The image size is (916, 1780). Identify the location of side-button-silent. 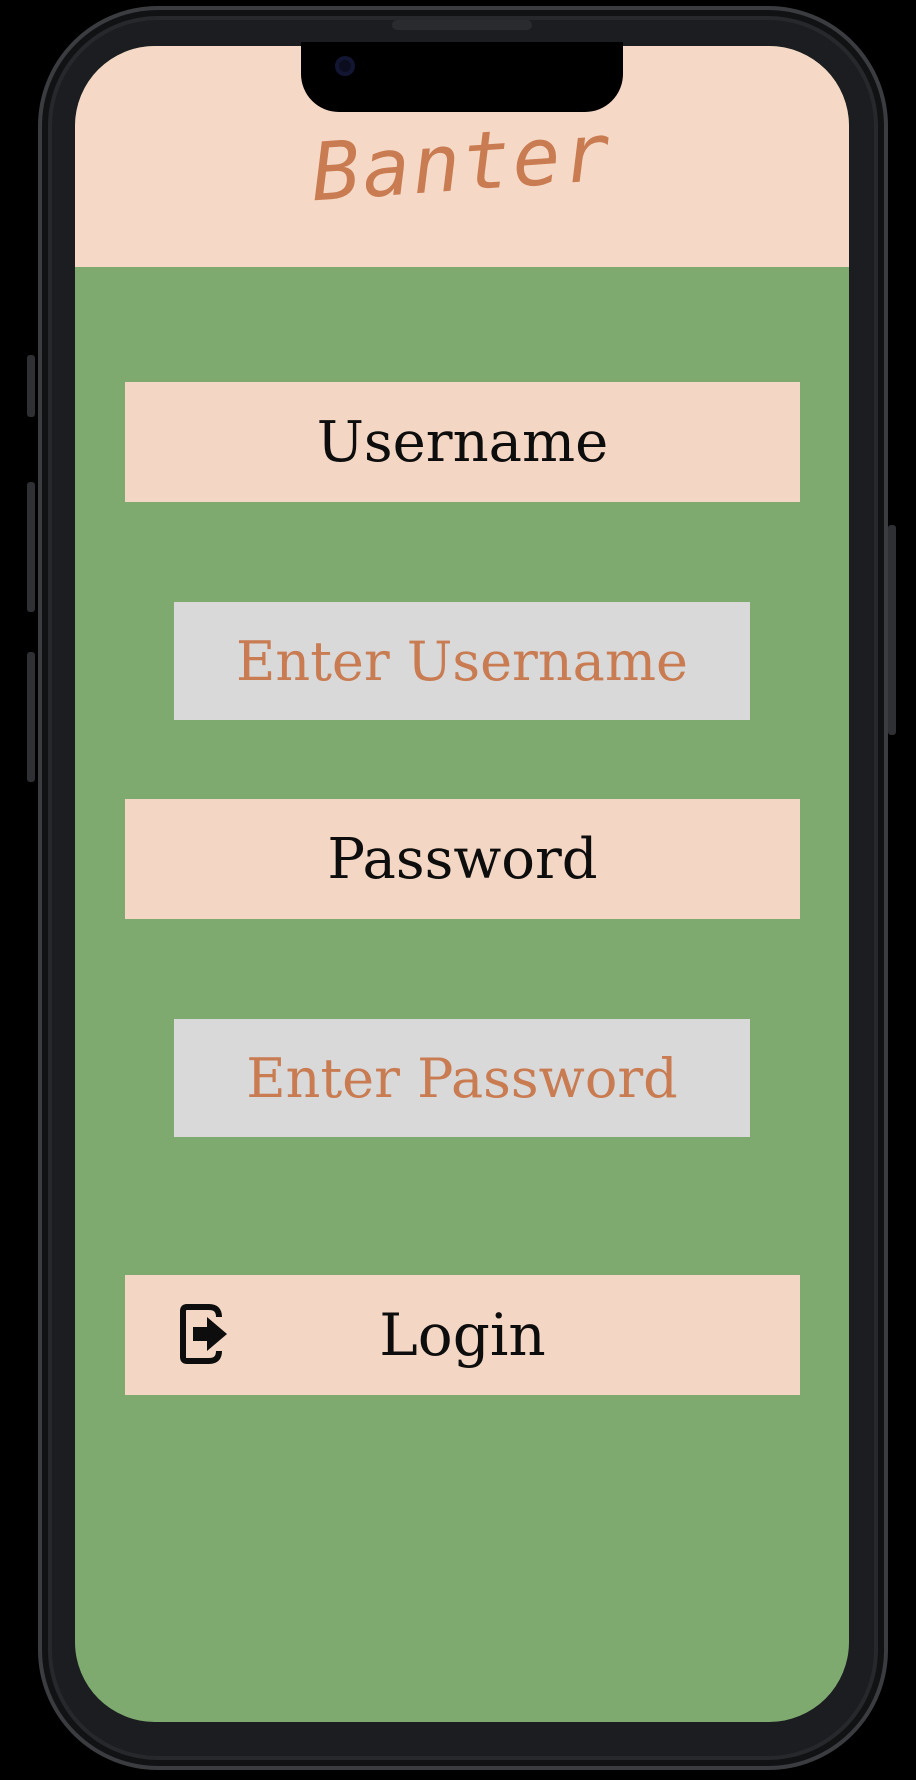
(31, 386).